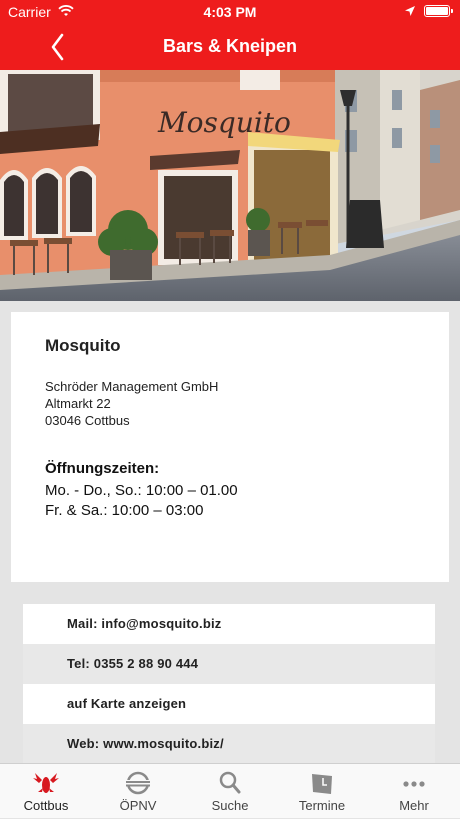 This screenshot has height=819, width=460. What do you see at coordinates (229, 744) in the screenshot?
I see `website-link: Web: www.mosquito.biz/` at bounding box center [229, 744].